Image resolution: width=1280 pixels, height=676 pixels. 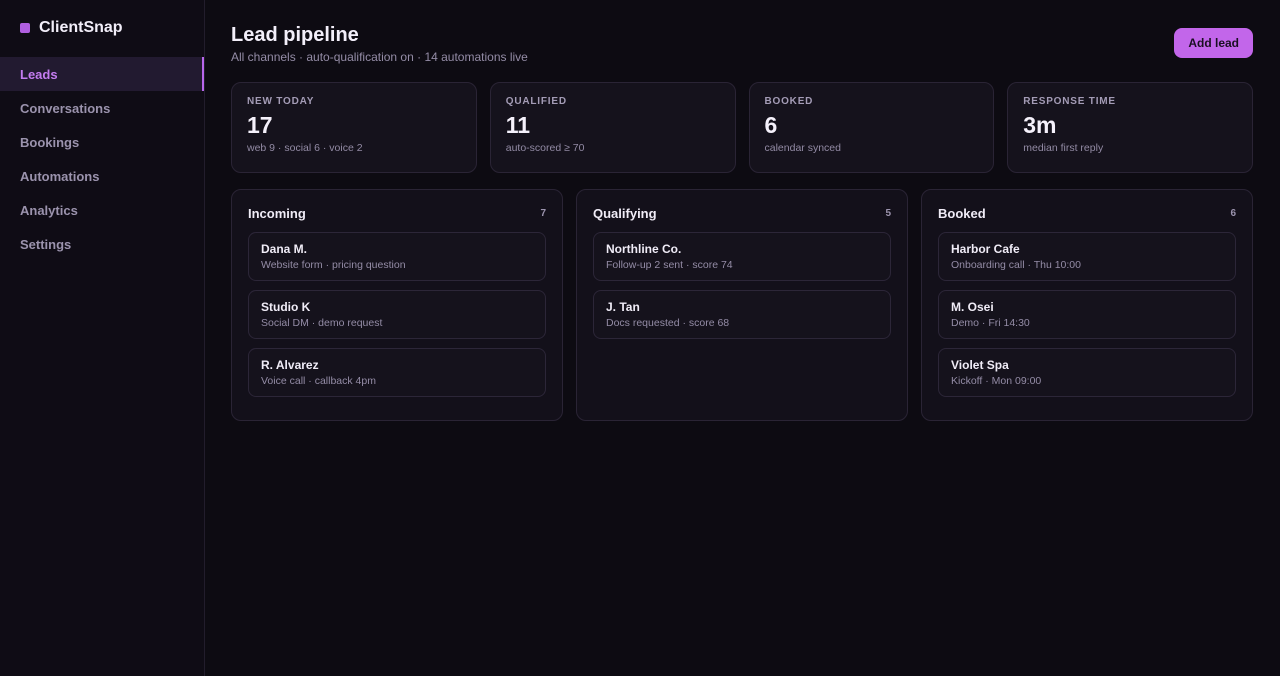 I want to click on add-lead-button: Add lead, so click(x=1213, y=43).